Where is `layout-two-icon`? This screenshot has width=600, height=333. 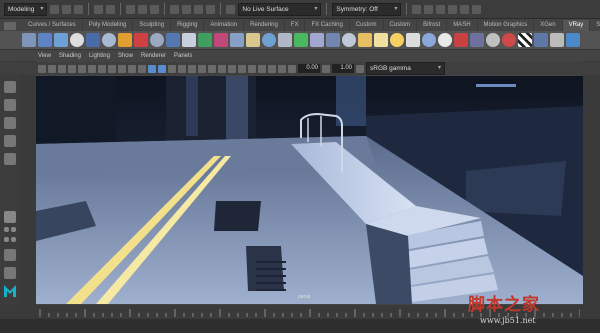 layout-two-icon is located at coordinates (13, 229).